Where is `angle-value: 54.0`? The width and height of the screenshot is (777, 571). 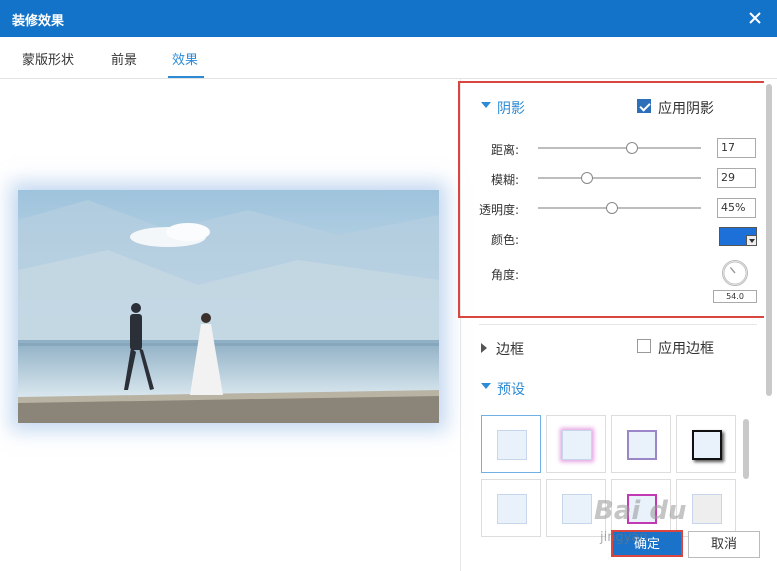
angle-value: 54.0 is located at coordinates (735, 296).